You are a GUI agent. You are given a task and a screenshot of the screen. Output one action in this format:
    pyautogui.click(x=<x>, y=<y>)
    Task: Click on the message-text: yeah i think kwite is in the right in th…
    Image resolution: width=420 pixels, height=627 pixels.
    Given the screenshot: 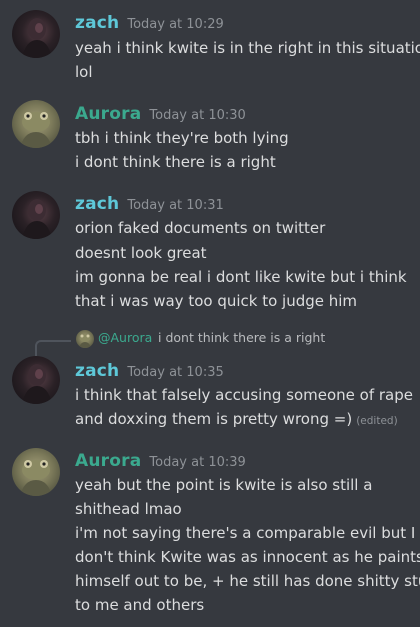 What is the action you would take?
    pyautogui.click(x=247, y=48)
    